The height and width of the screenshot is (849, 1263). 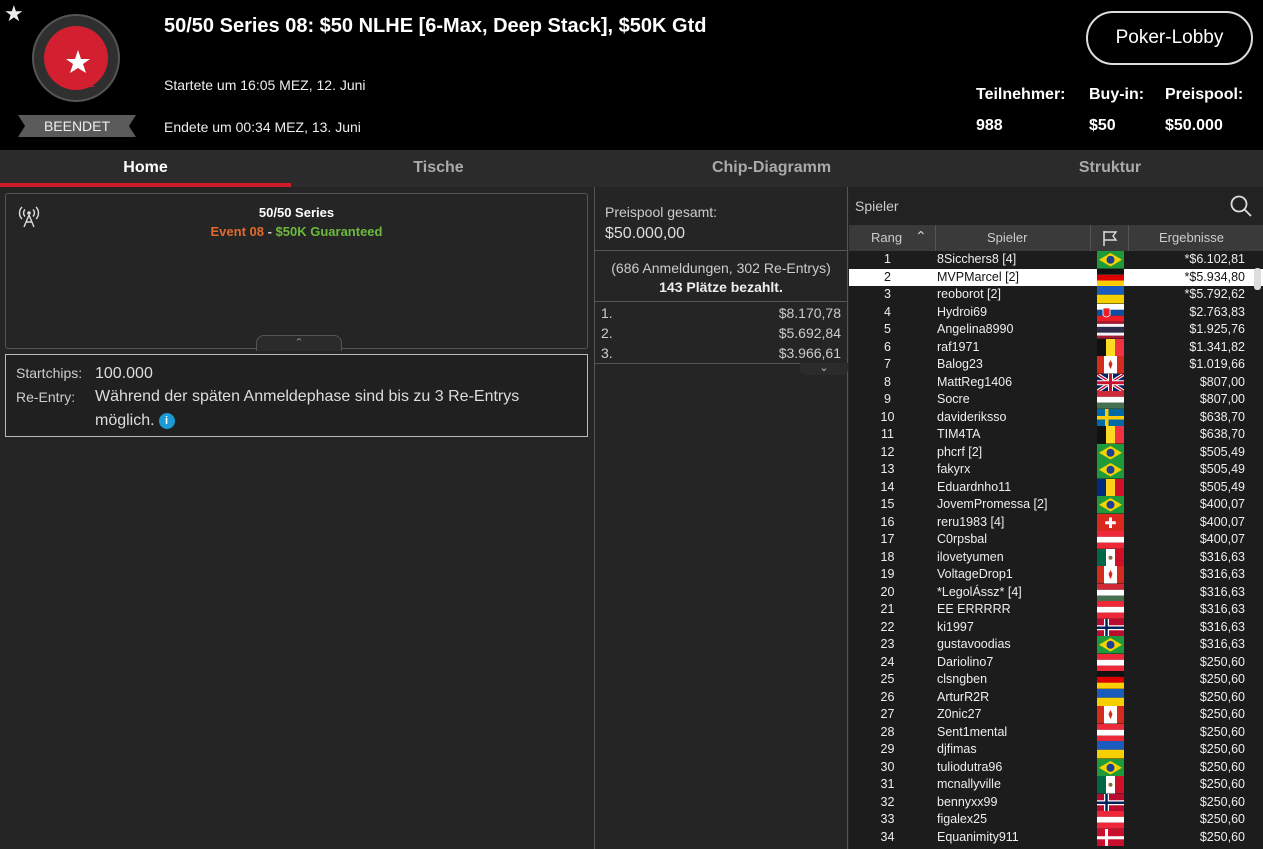 What do you see at coordinates (1056, 680) in the screenshot?
I see `player-row: 25 clsngben $250,60` at bounding box center [1056, 680].